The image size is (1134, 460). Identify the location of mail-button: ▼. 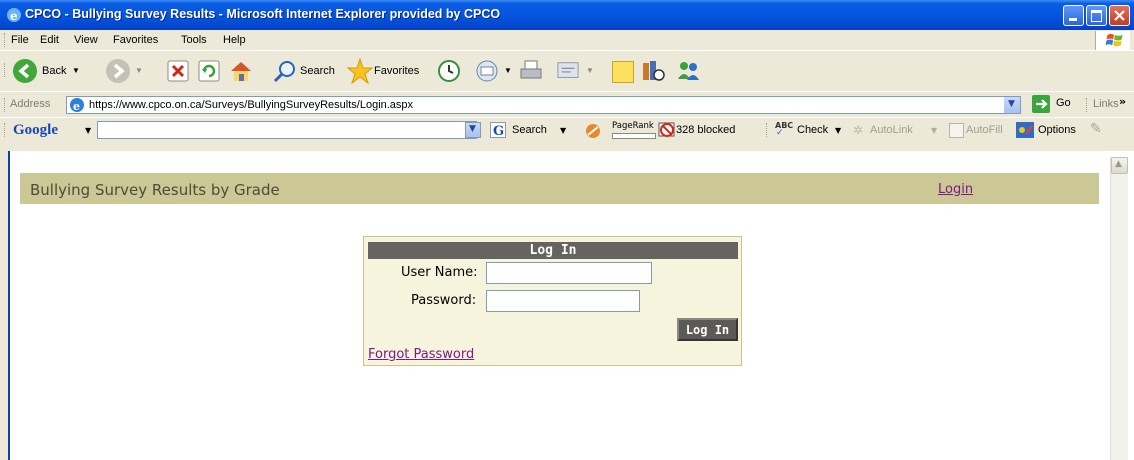
(497, 71).